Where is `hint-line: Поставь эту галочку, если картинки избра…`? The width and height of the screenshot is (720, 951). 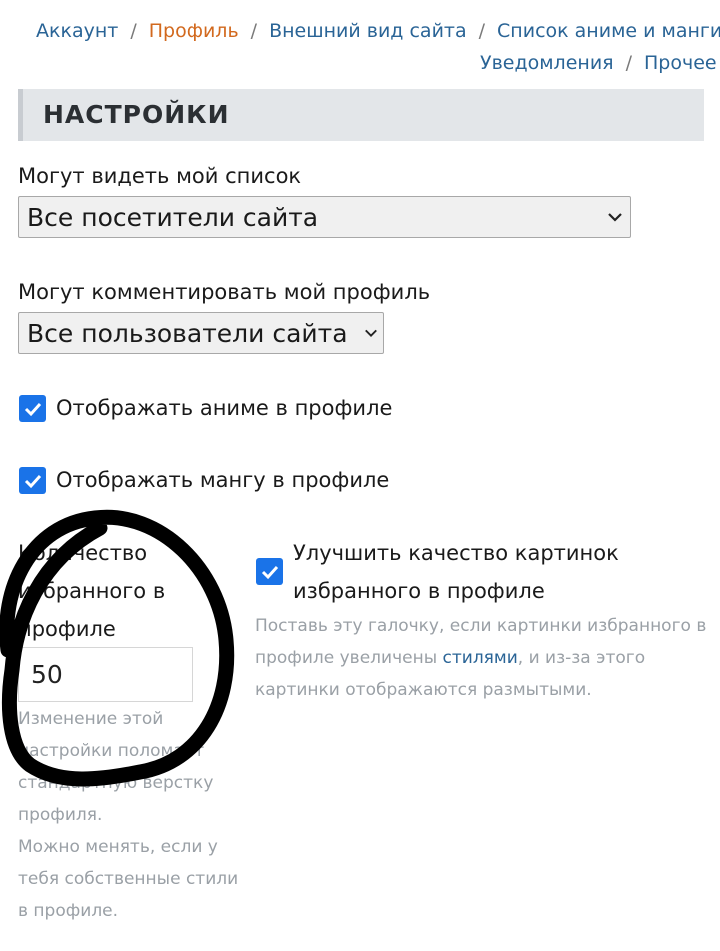
hint-line: Поставь эту галочку, если картинки избра… is located at coordinates (481, 626).